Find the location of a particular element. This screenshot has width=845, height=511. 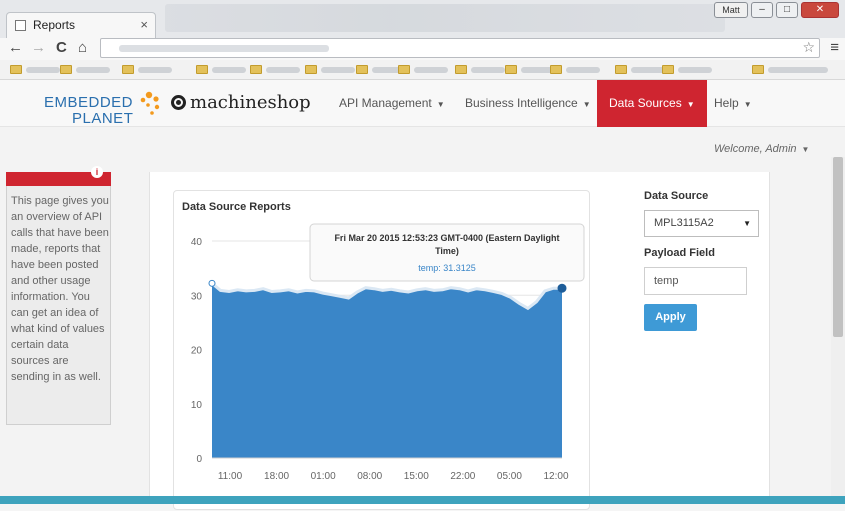

info-icon: i is located at coordinates (97, 172).